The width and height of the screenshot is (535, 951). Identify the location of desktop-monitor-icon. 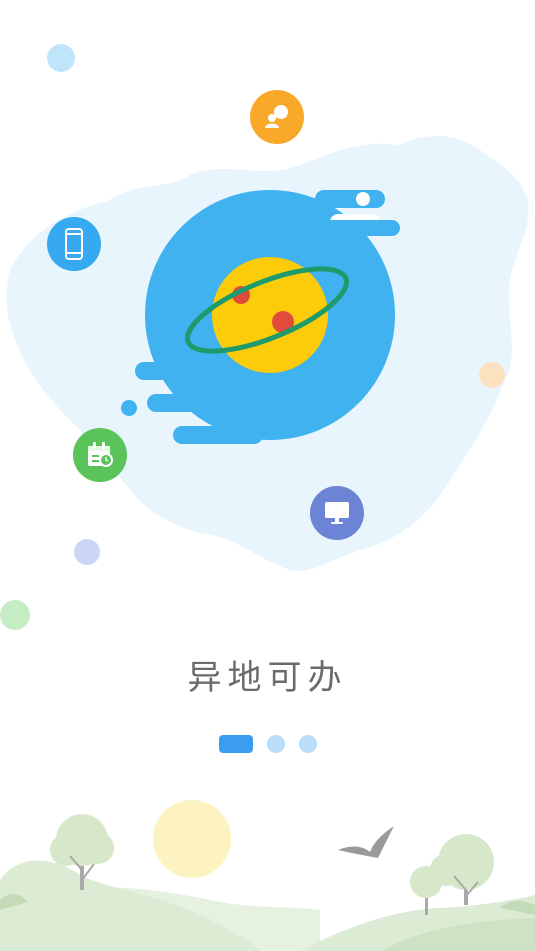
(337, 513).